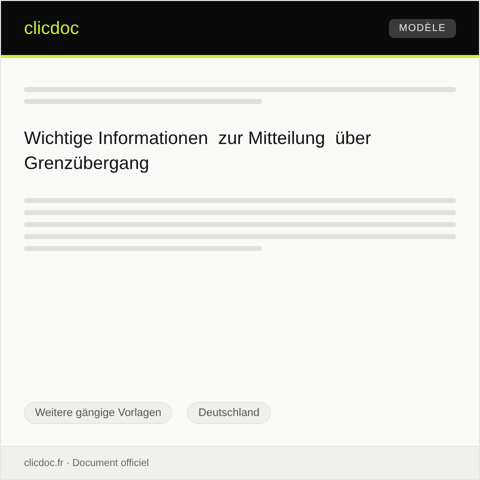  I want to click on tag-link: Weitere gängige Vorlagen, so click(98, 413).